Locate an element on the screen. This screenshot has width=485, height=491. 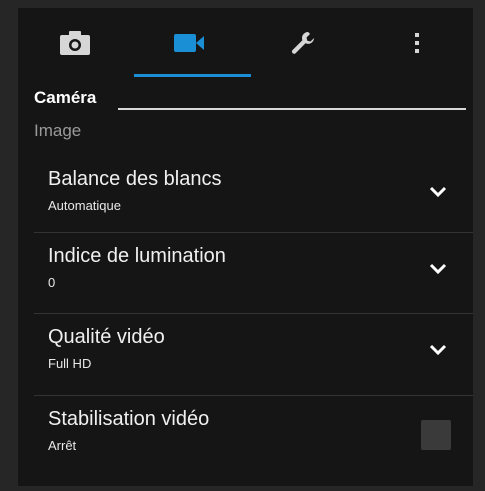
setting-value: Arrêt is located at coordinates (62, 445).